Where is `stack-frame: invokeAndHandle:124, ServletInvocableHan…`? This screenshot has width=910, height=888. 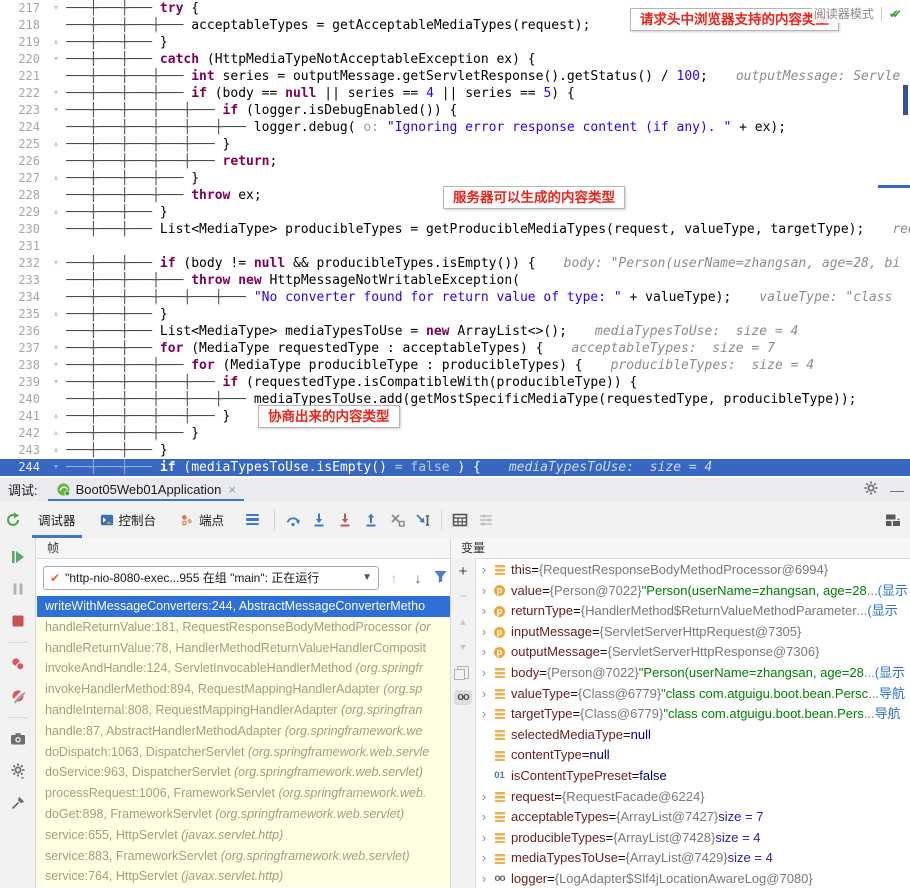
stack-frame: invokeAndHandle:124, ServletInvocableHan… is located at coordinates (243, 669).